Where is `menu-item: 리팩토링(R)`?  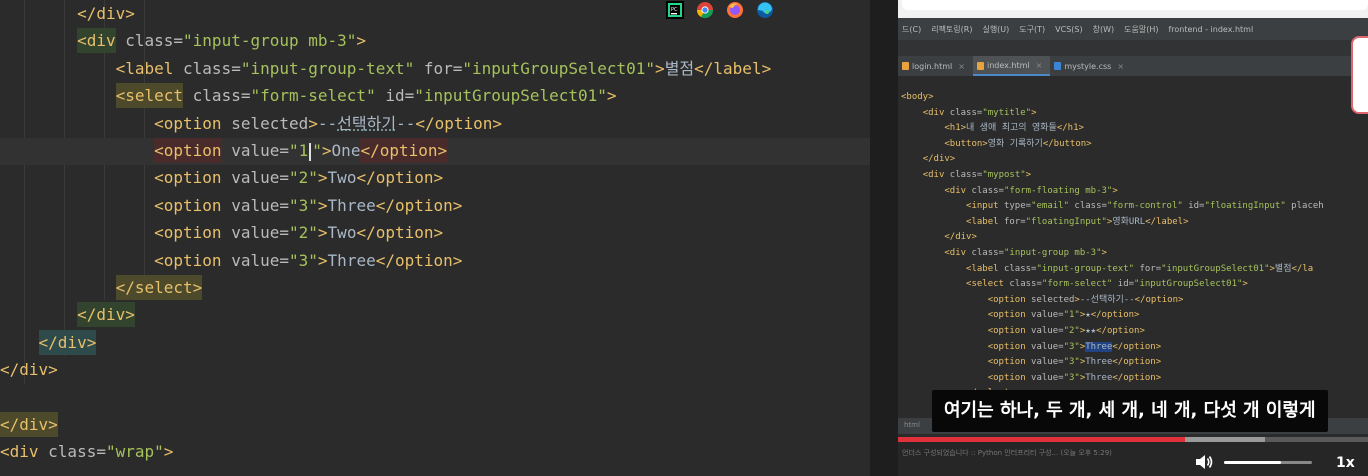 menu-item: 리팩토링(R) is located at coordinates (951, 29).